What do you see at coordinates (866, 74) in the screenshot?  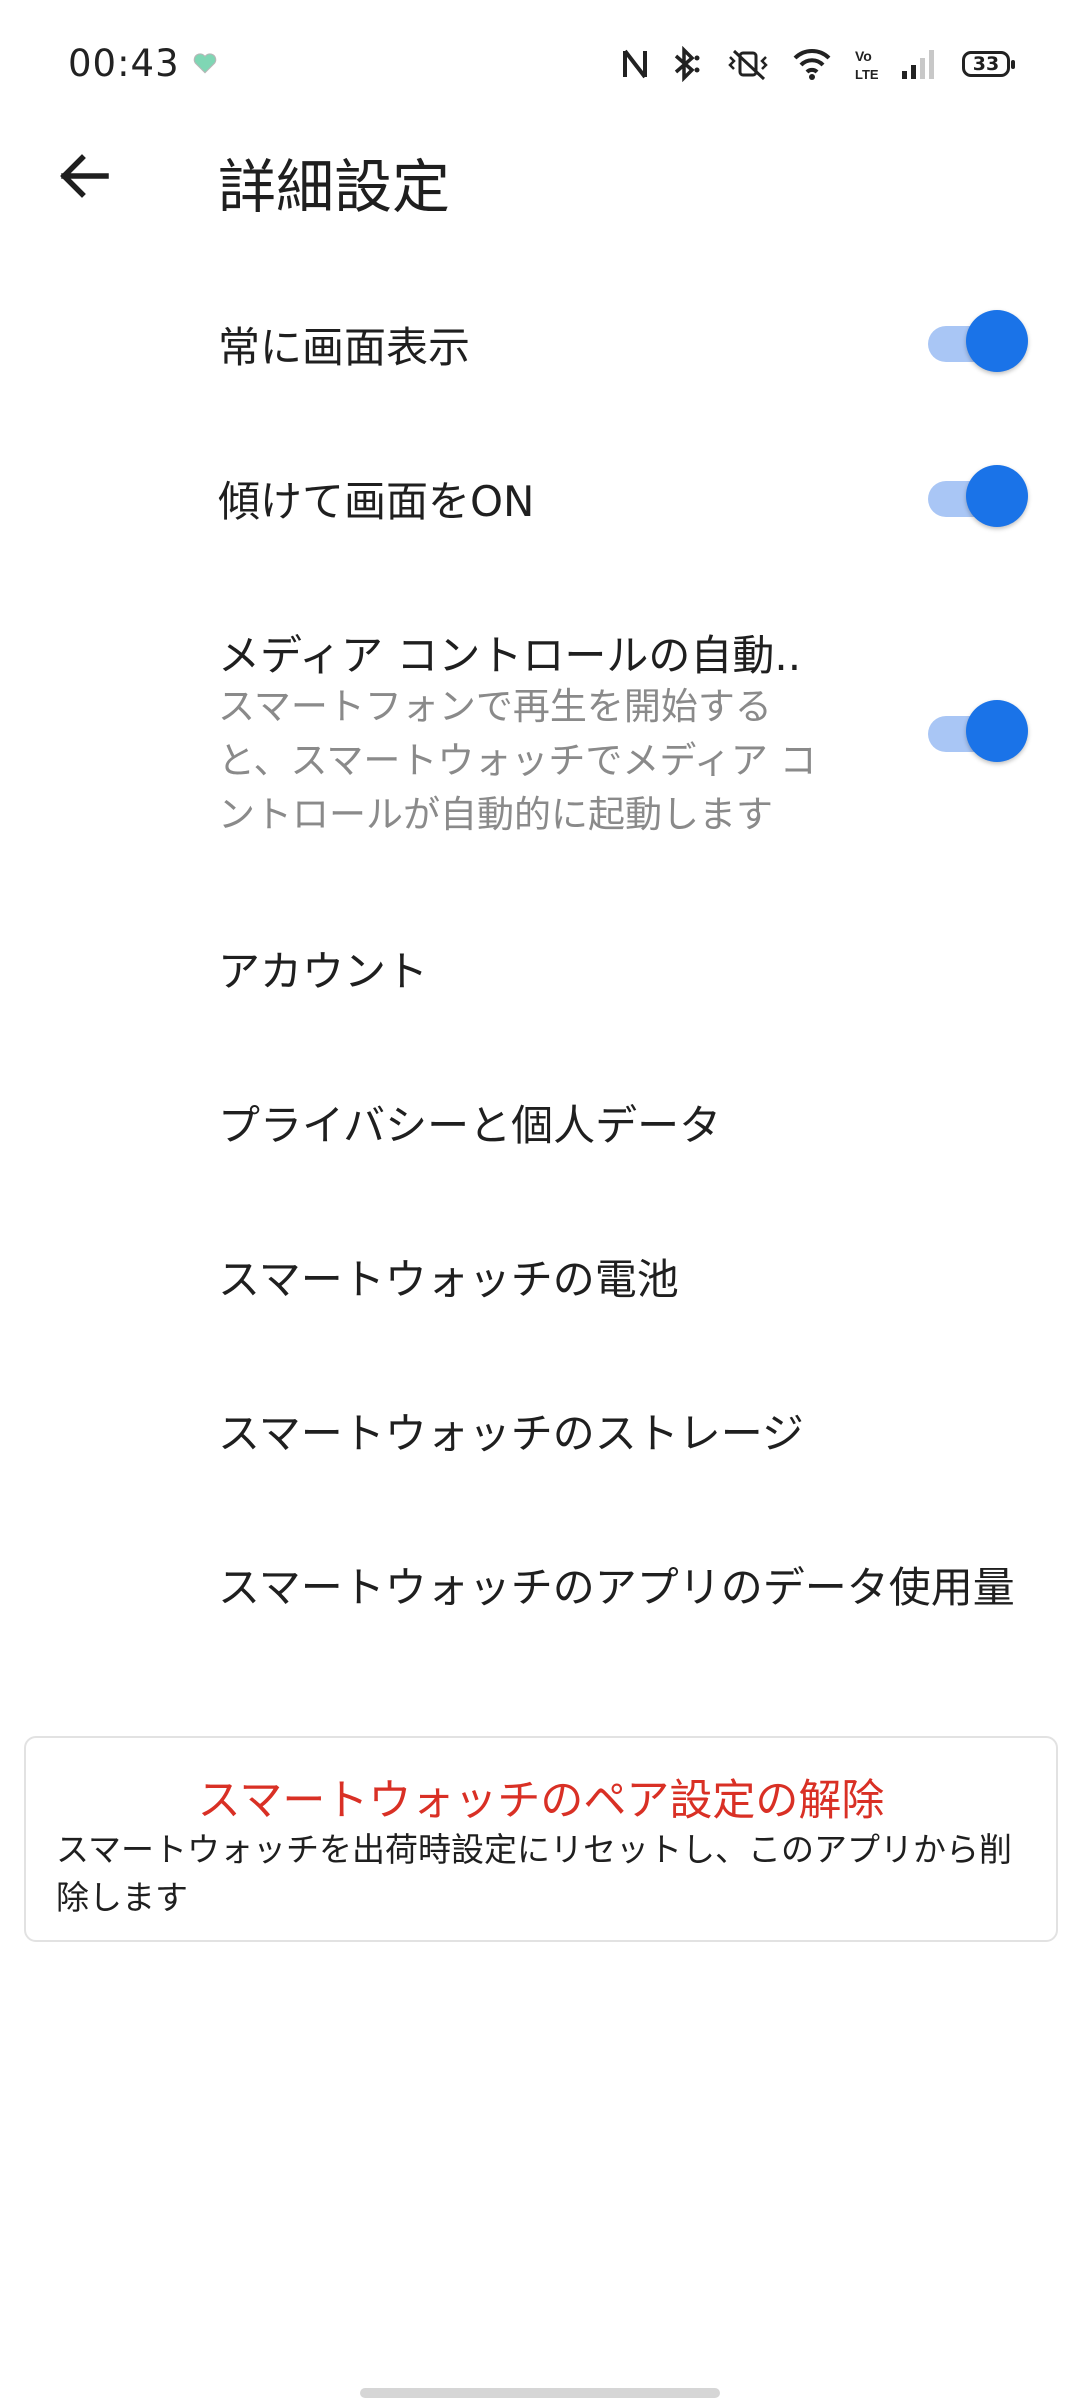 I see `svg-text: LTE` at bounding box center [866, 74].